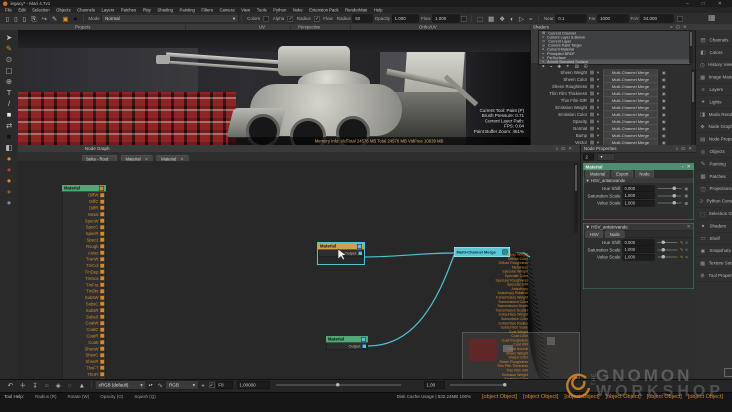 The height and width of the screenshot is (412, 732). I want to click on palette-tab: ▭ Shelf, so click(714, 238).